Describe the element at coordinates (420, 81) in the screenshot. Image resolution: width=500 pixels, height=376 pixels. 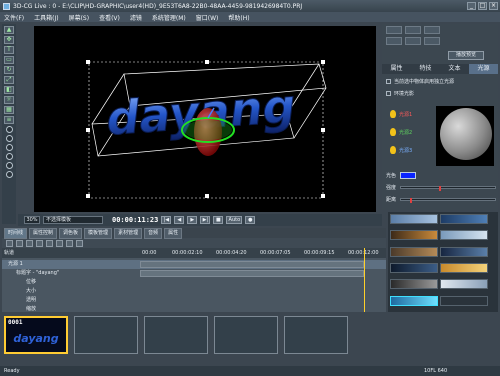
I see `independent-light-option: 当前选中物体启用独立光源` at that location.